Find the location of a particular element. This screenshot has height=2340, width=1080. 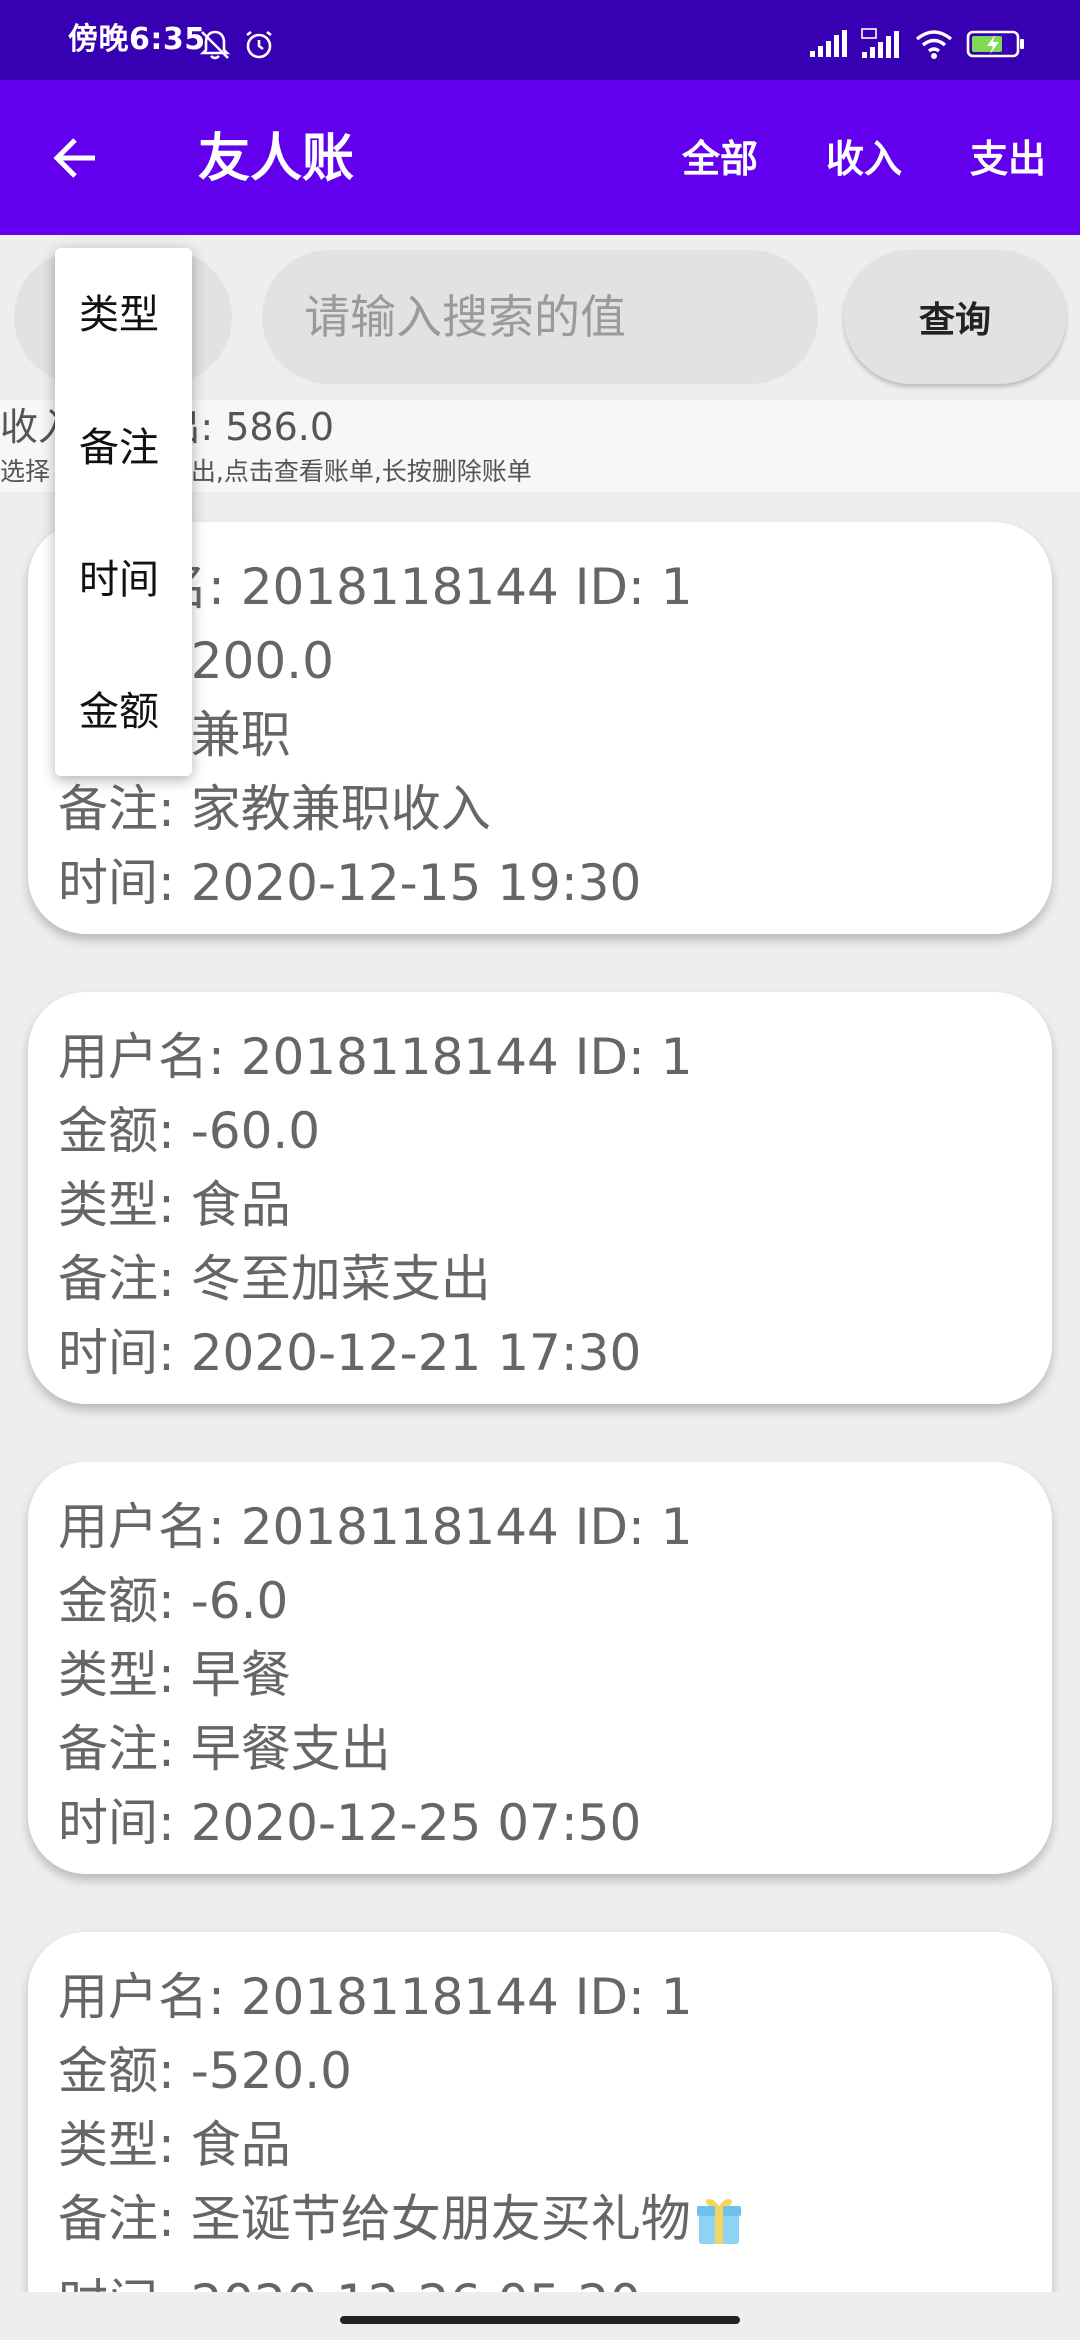

dropdown-option-amount: 金额 is located at coordinates (119, 712).